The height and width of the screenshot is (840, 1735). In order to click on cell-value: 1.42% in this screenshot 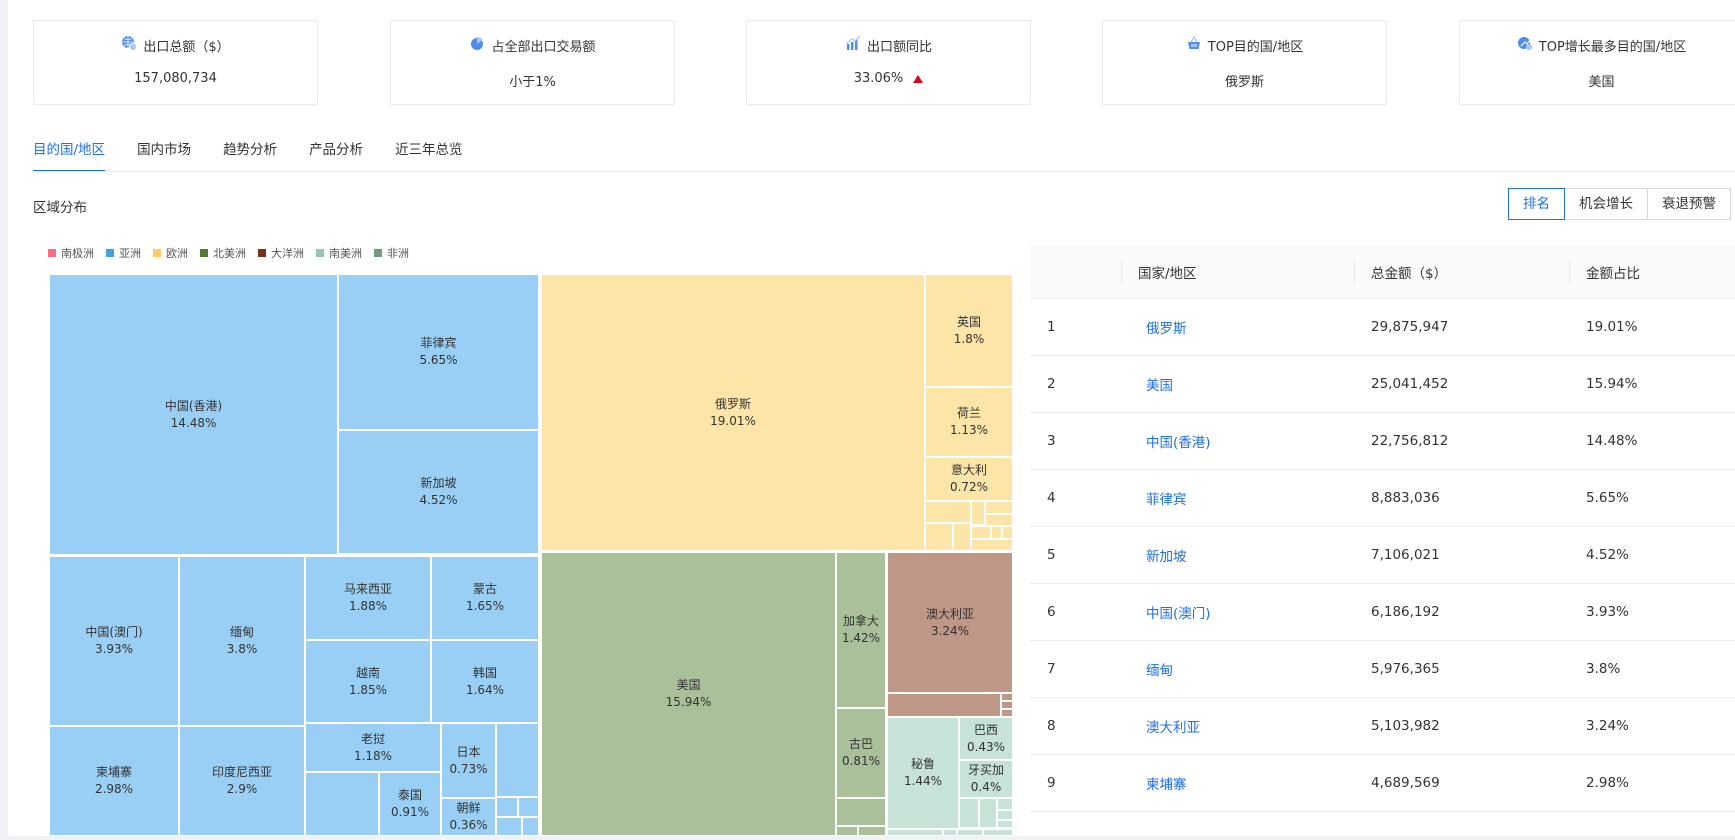, I will do `click(861, 638)`.